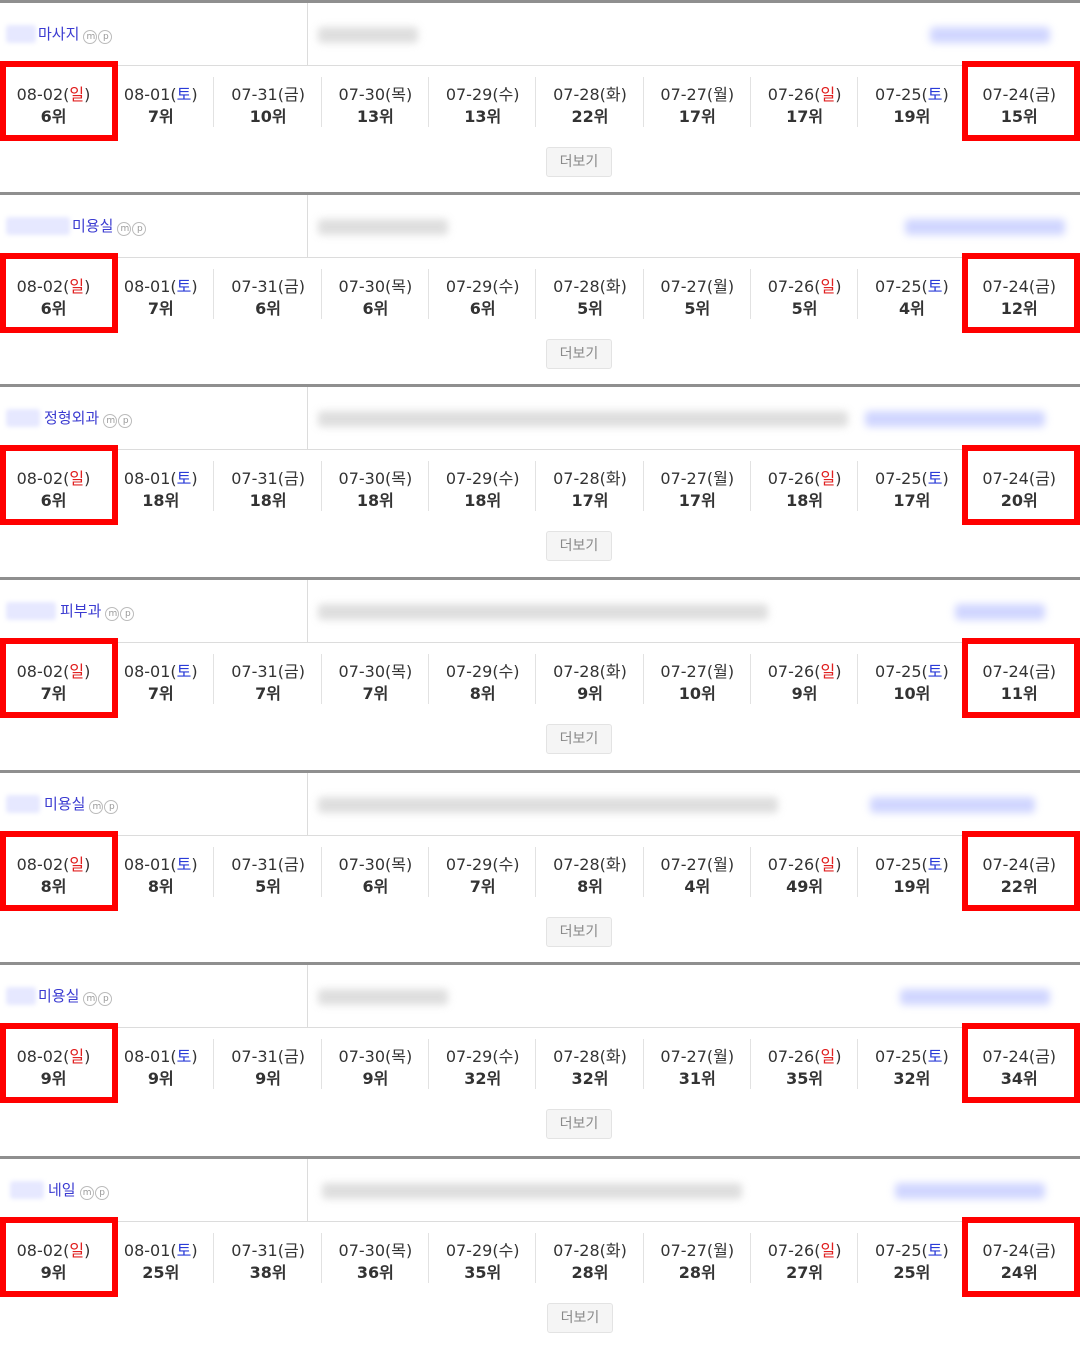  Describe the element at coordinates (375, 286) in the screenshot. I see `date-label: 07-30(목)` at that location.